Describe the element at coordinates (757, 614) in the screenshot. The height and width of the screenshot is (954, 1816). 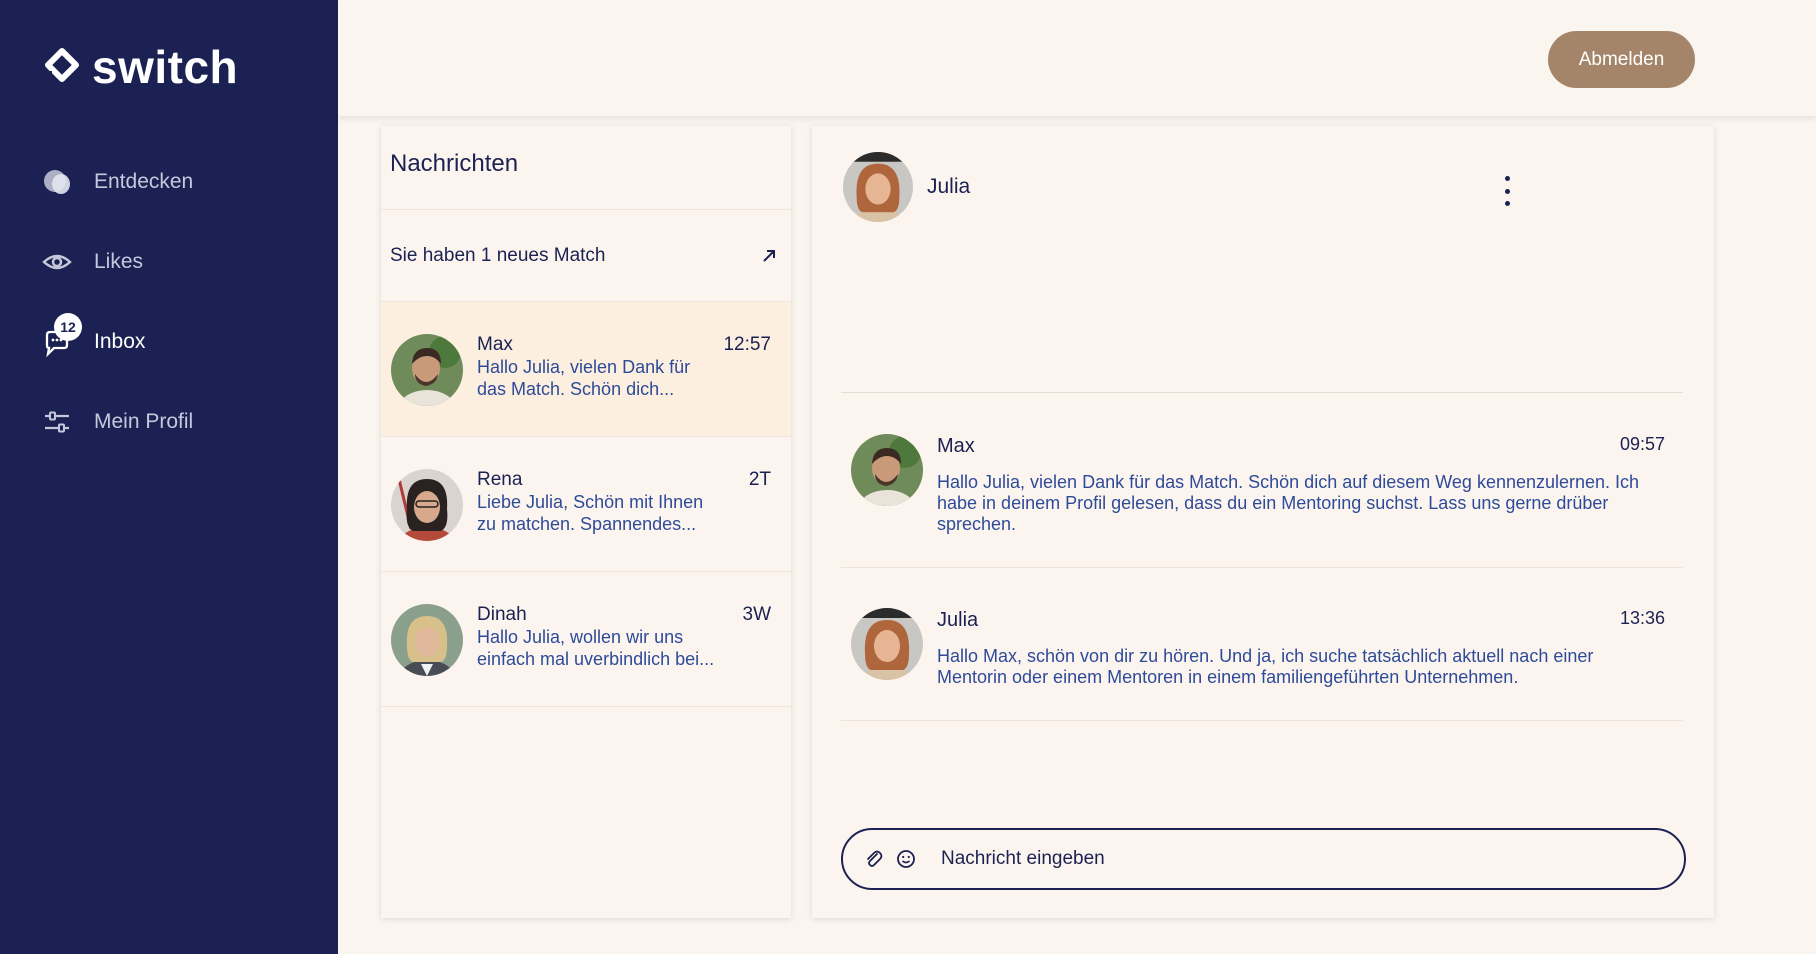
I see `conversation-time: 3W` at that location.